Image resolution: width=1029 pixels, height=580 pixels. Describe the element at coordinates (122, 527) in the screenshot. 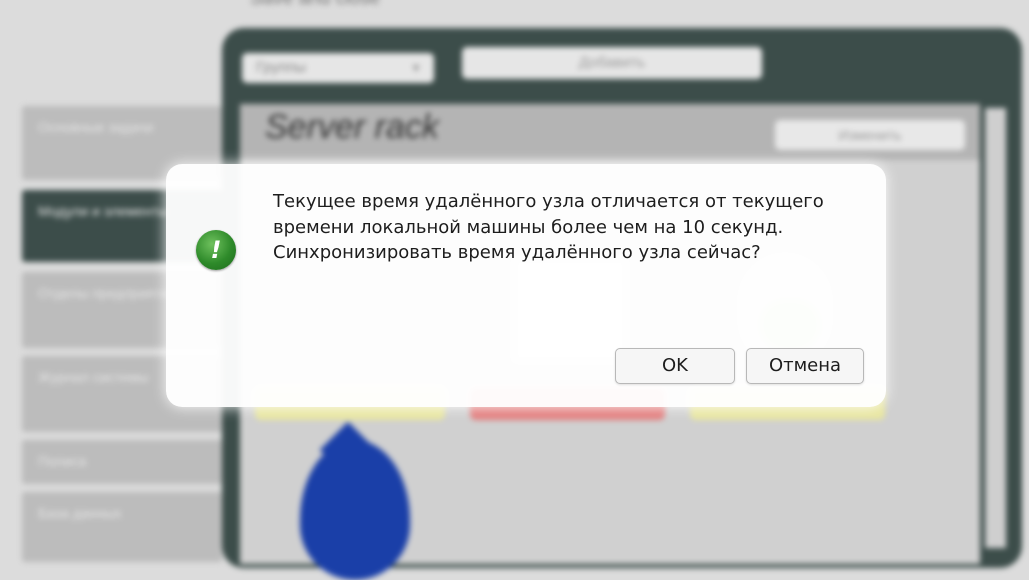

I see `sidebar-item-database: База данных` at that location.